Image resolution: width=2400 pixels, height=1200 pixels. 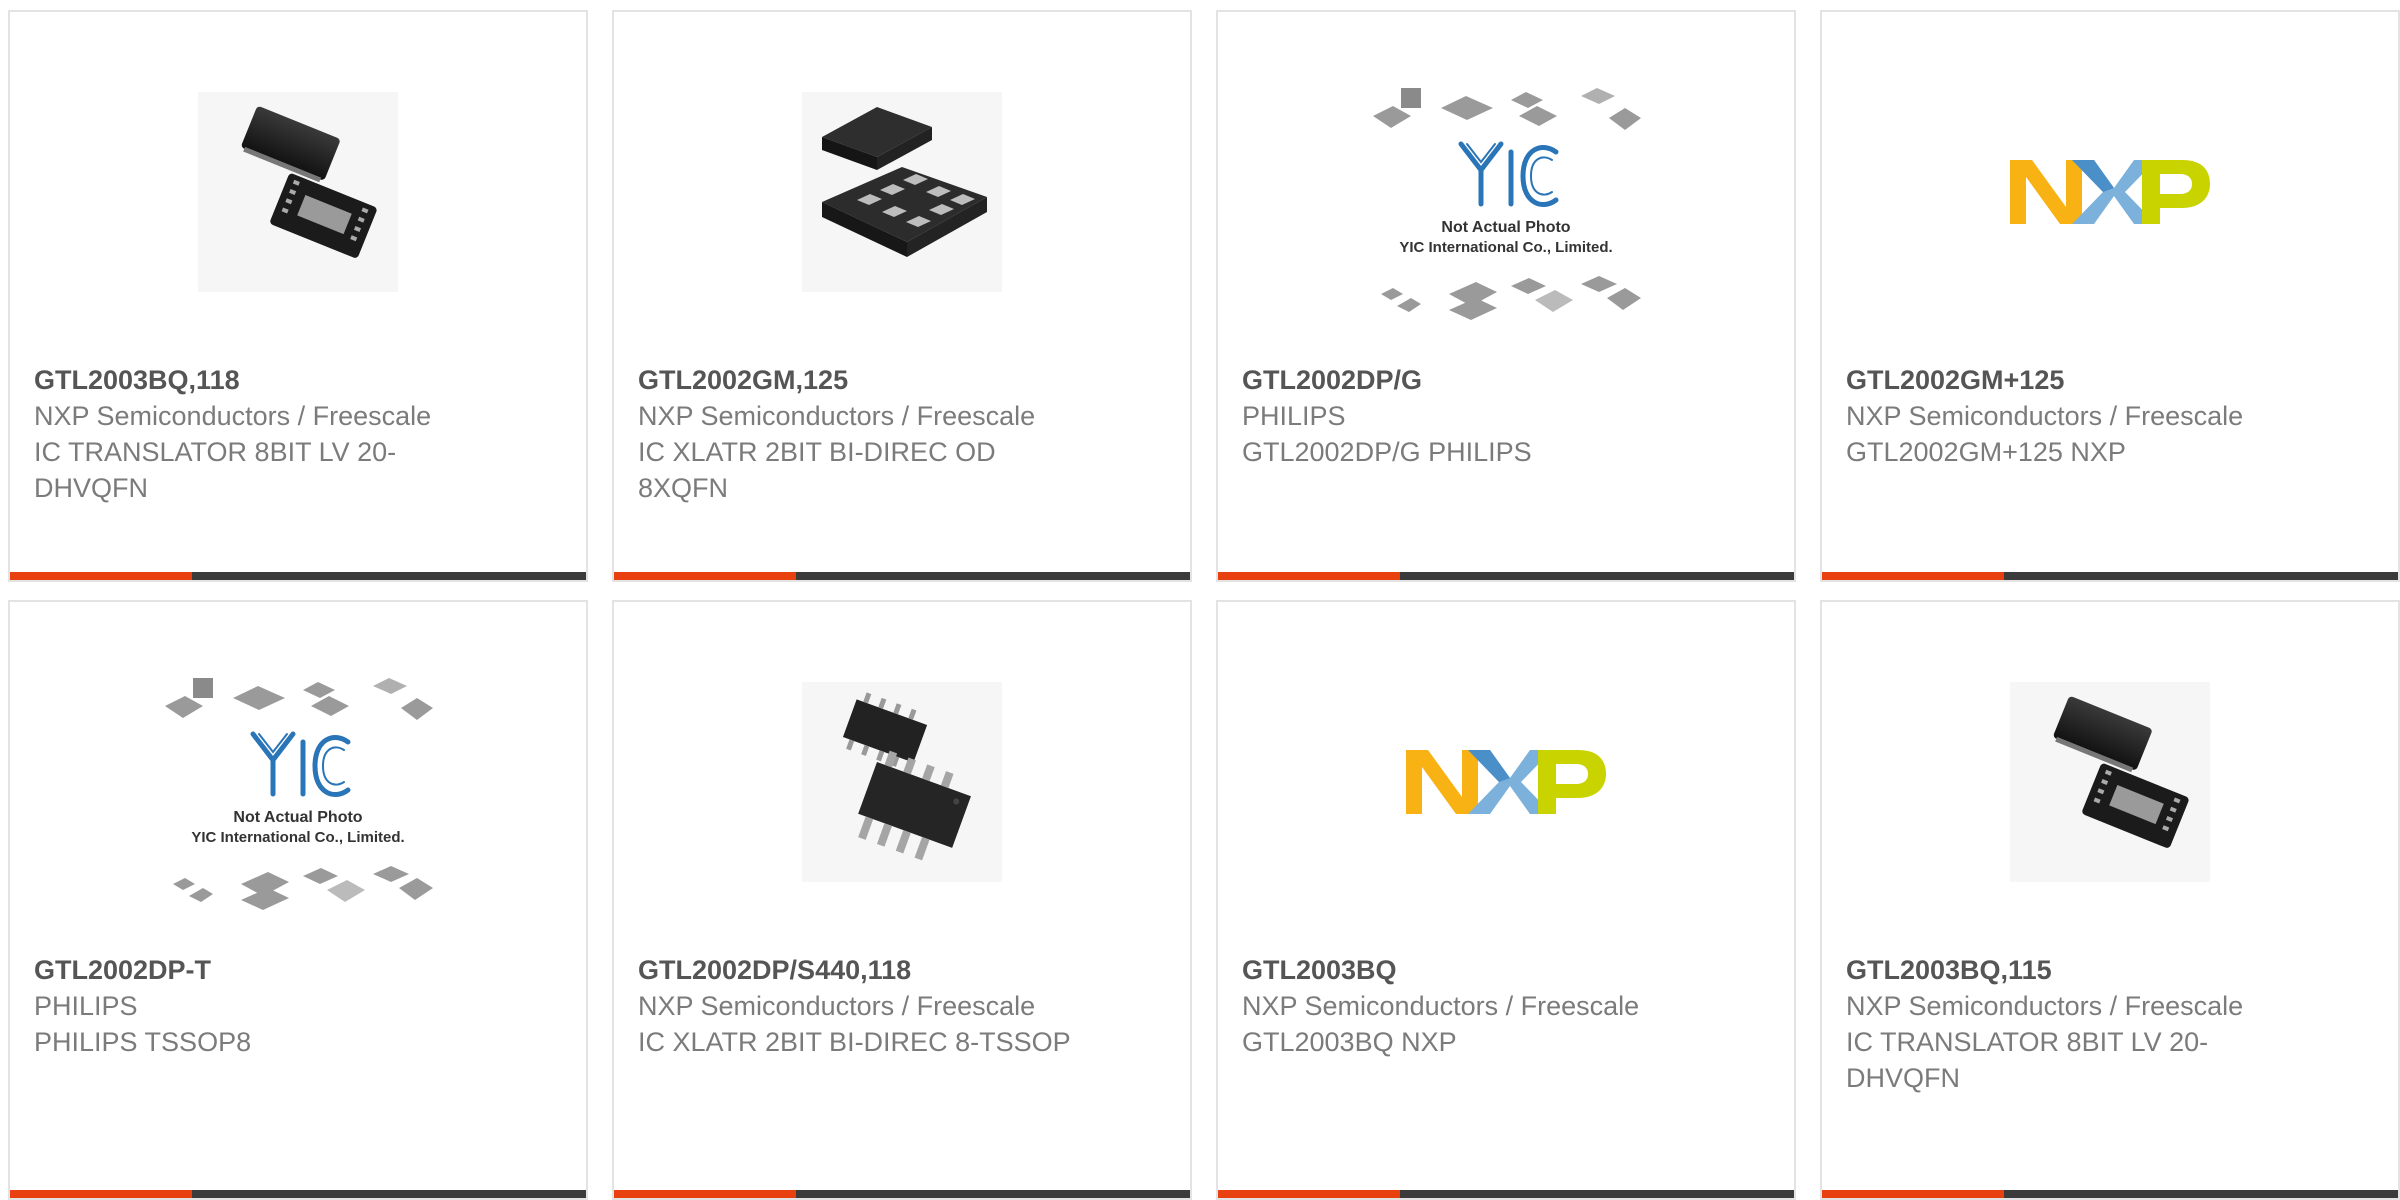 What do you see at coordinates (902, 380) in the screenshot?
I see `part-number-link: GTL2002GM,125` at bounding box center [902, 380].